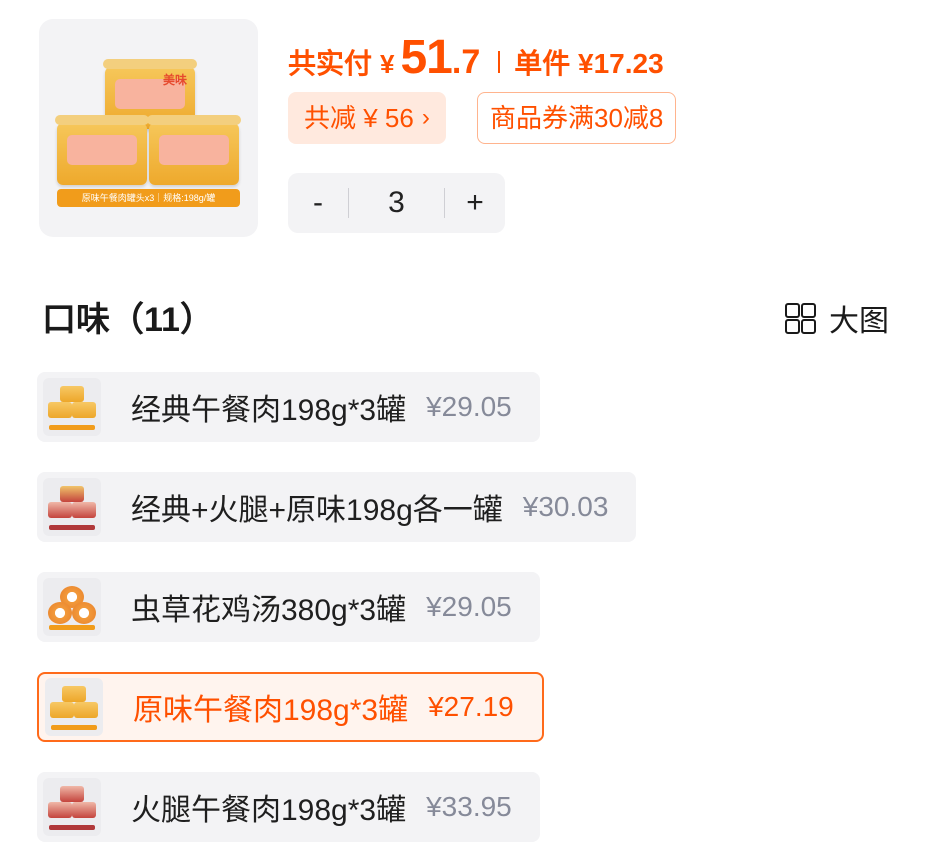 This screenshot has height=850, width=931. I want to click on quantity-value: 3, so click(396, 203).